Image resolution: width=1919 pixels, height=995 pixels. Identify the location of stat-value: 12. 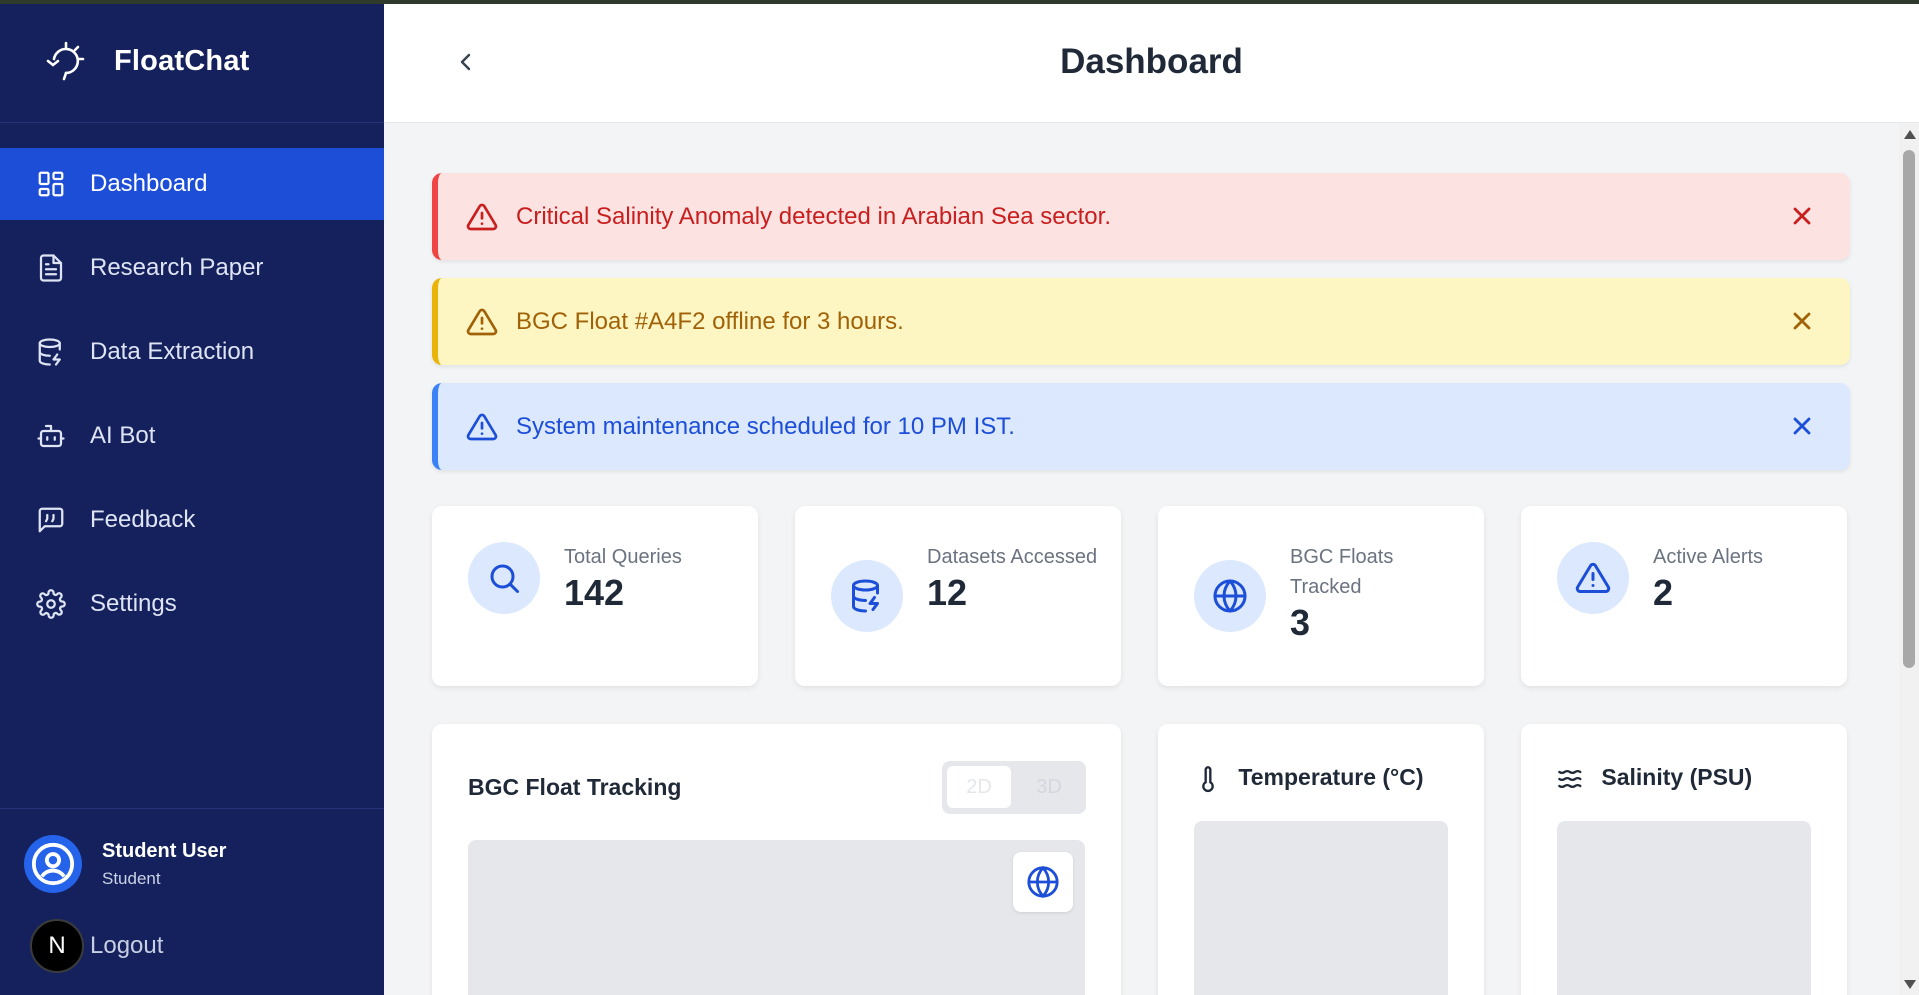
(947, 592).